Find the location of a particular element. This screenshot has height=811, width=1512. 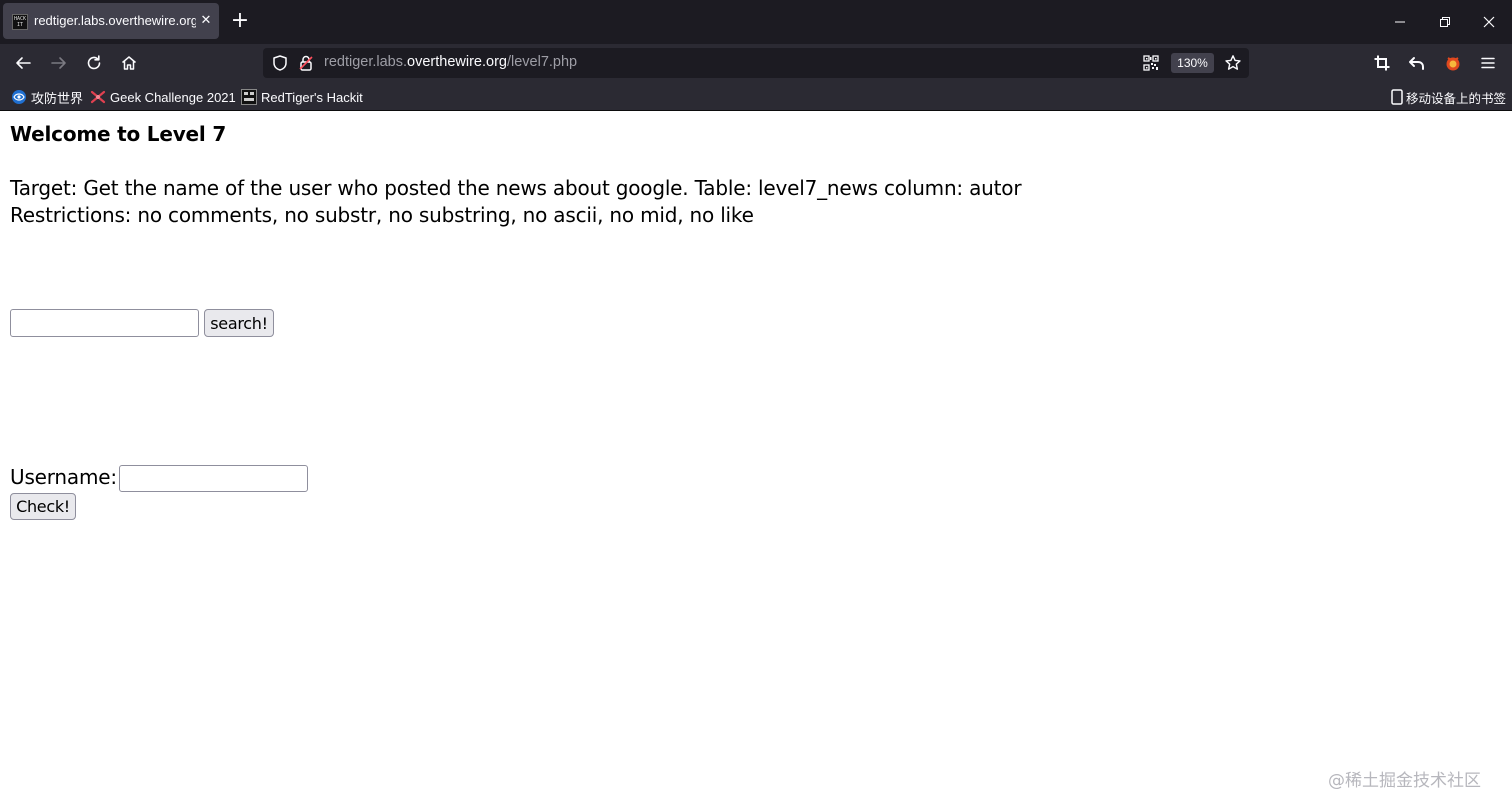

bookmark-item: Geek Challenge 2021 is located at coordinates (163, 97).